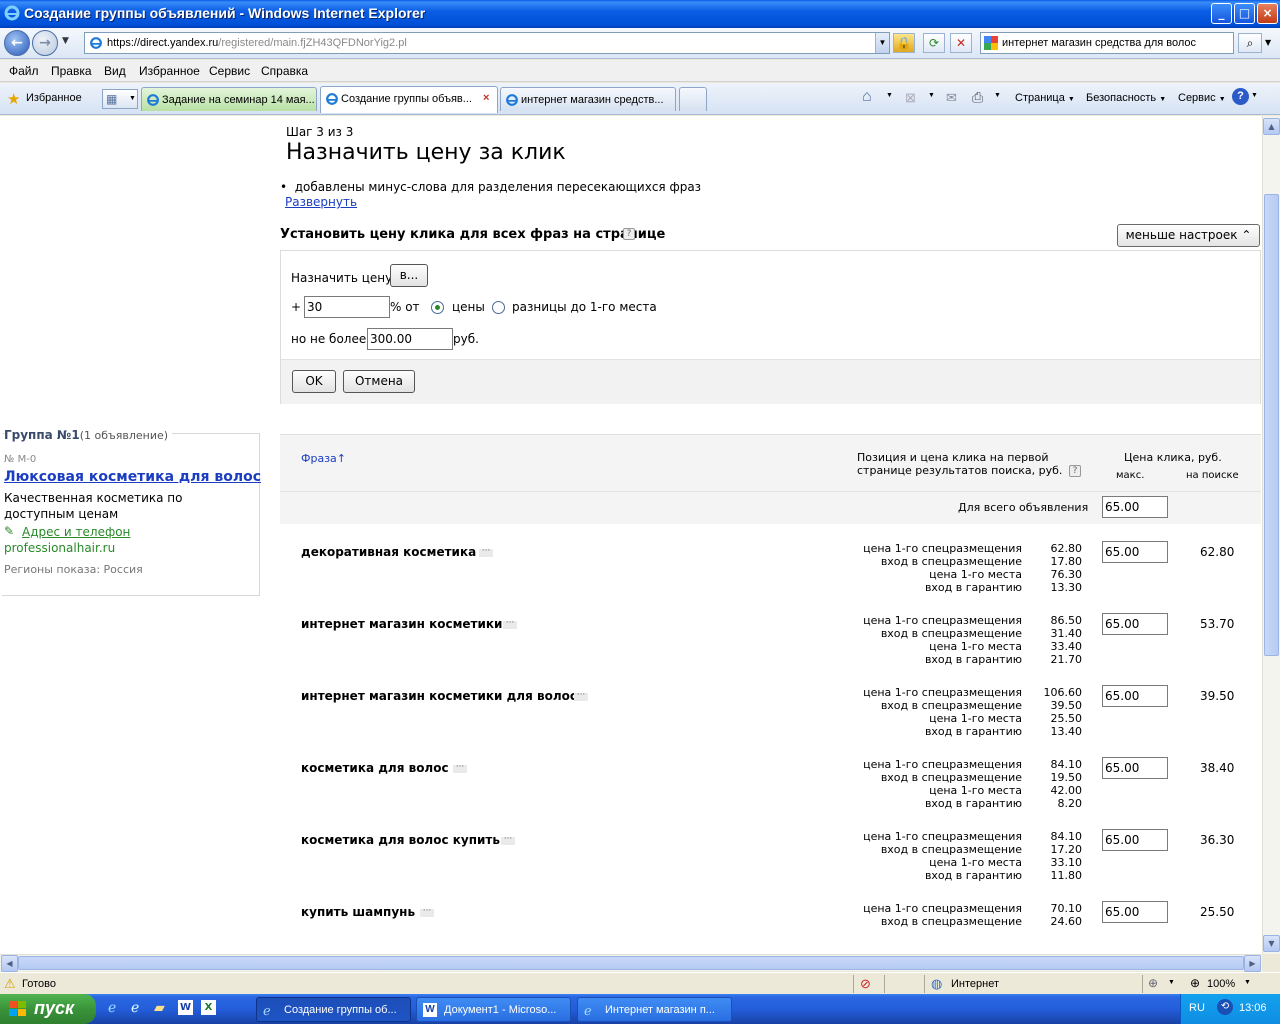 The width and height of the screenshot is (1280, 1024). I want to click on quicklaunch-ie-icon: ℯ, so click(112, 1008).